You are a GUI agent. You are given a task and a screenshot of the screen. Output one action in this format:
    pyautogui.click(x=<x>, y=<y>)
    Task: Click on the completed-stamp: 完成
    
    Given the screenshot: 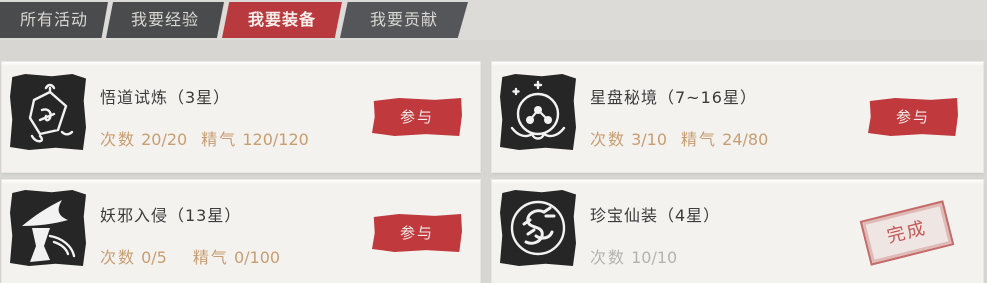 What is the action you would take?
    pyautogui.click(x=907, y=233)
    